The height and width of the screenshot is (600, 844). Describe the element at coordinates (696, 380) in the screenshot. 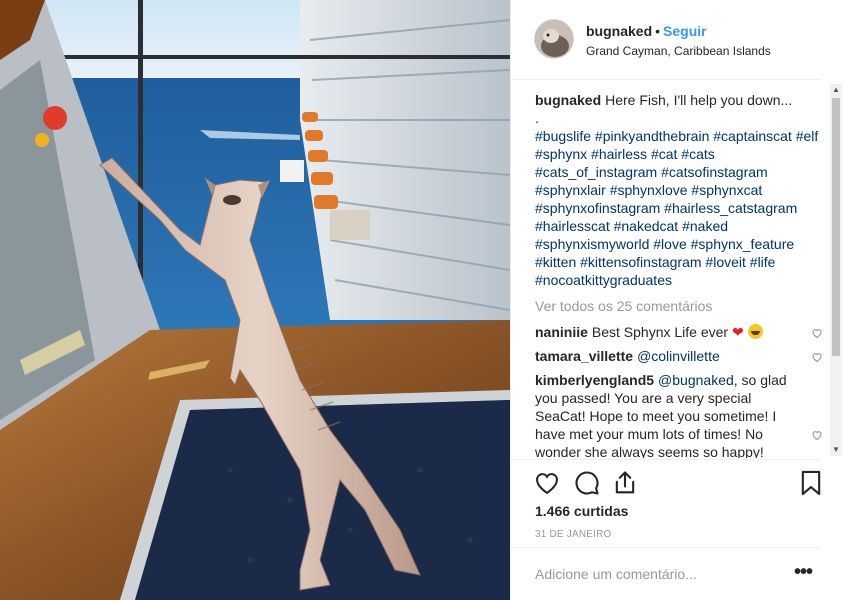

I see `comment-mention: @bugnaked` at that location.